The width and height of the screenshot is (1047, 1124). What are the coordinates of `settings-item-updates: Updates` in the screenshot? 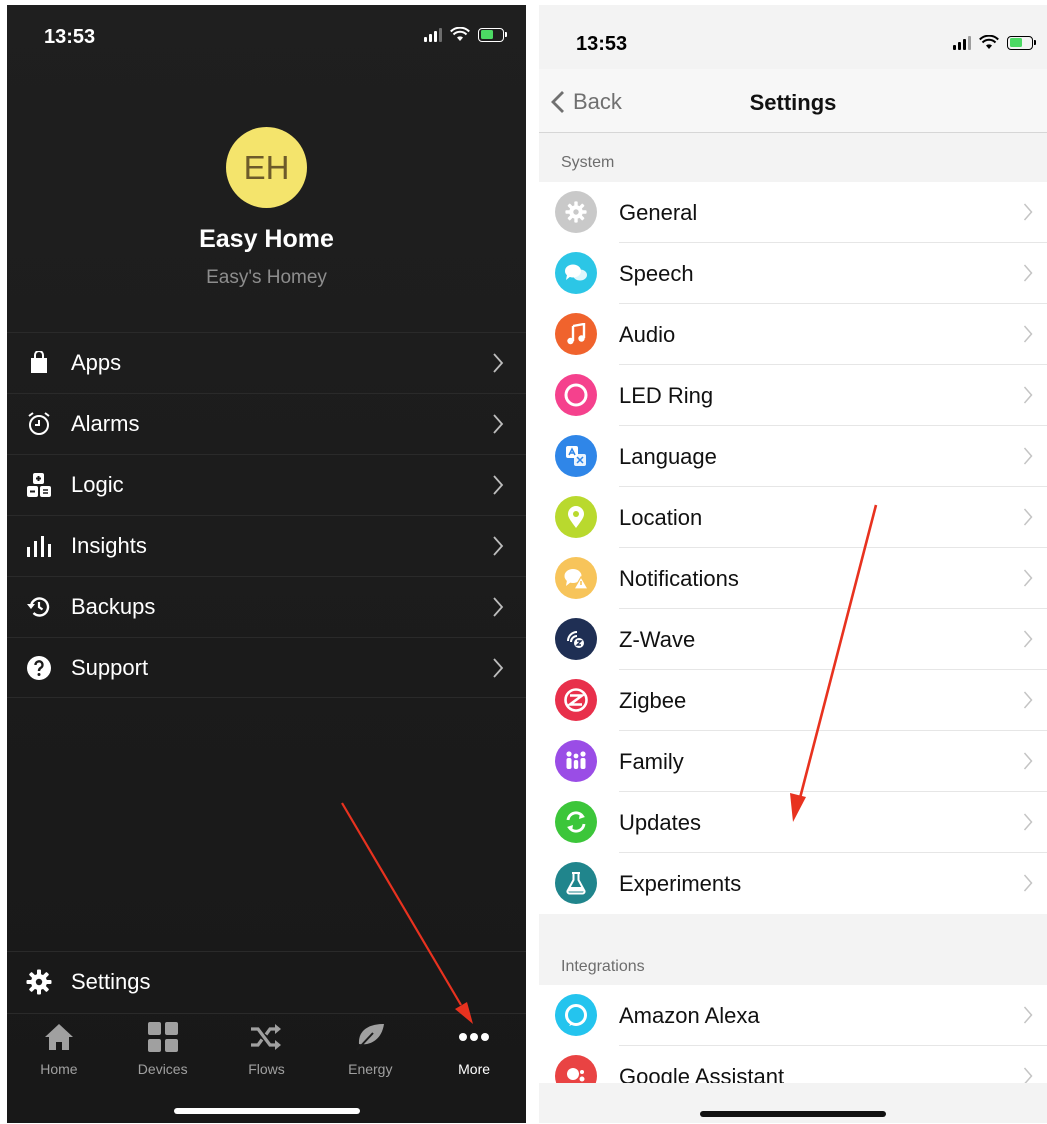 It's located at (793, 822).